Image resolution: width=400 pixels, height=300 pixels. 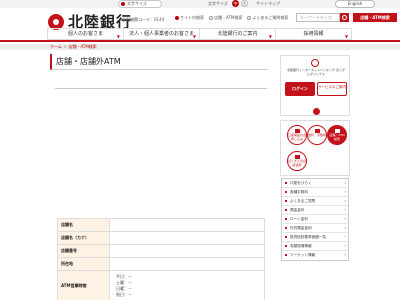 I want to click on breadcrumb-home: ホーム, so click(x=56, y=46).